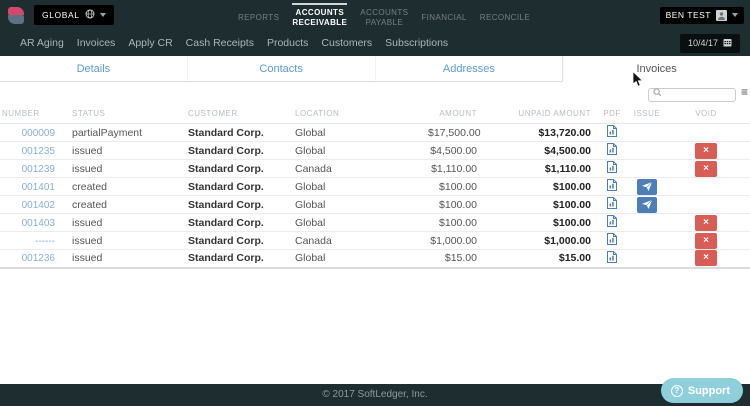 The image size is (750, 406). What do you see at coordinates (708, 390) in the screenshot?
I see `support-label: Support` at bounding box center [708, 390].